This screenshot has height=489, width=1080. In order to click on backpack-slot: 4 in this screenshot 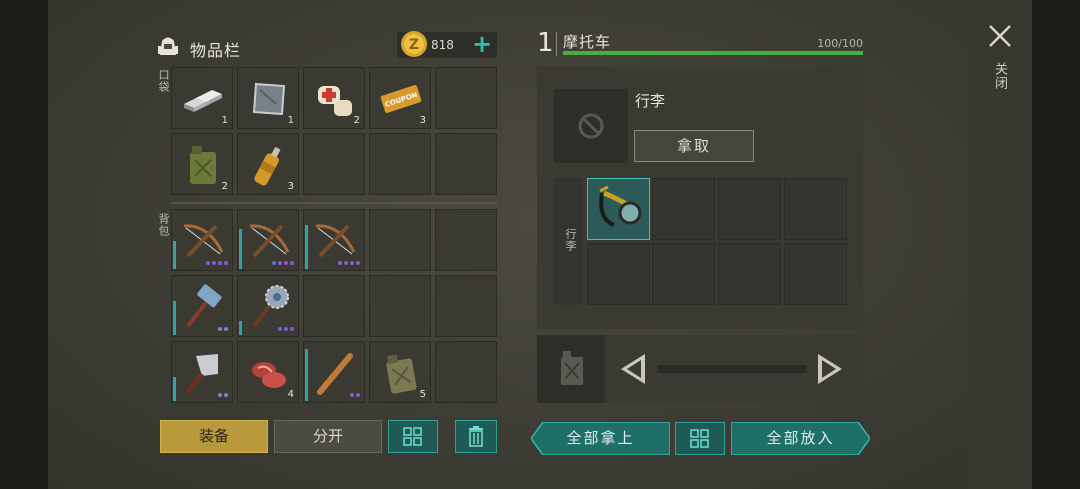, I will do `click(268, 372)`.